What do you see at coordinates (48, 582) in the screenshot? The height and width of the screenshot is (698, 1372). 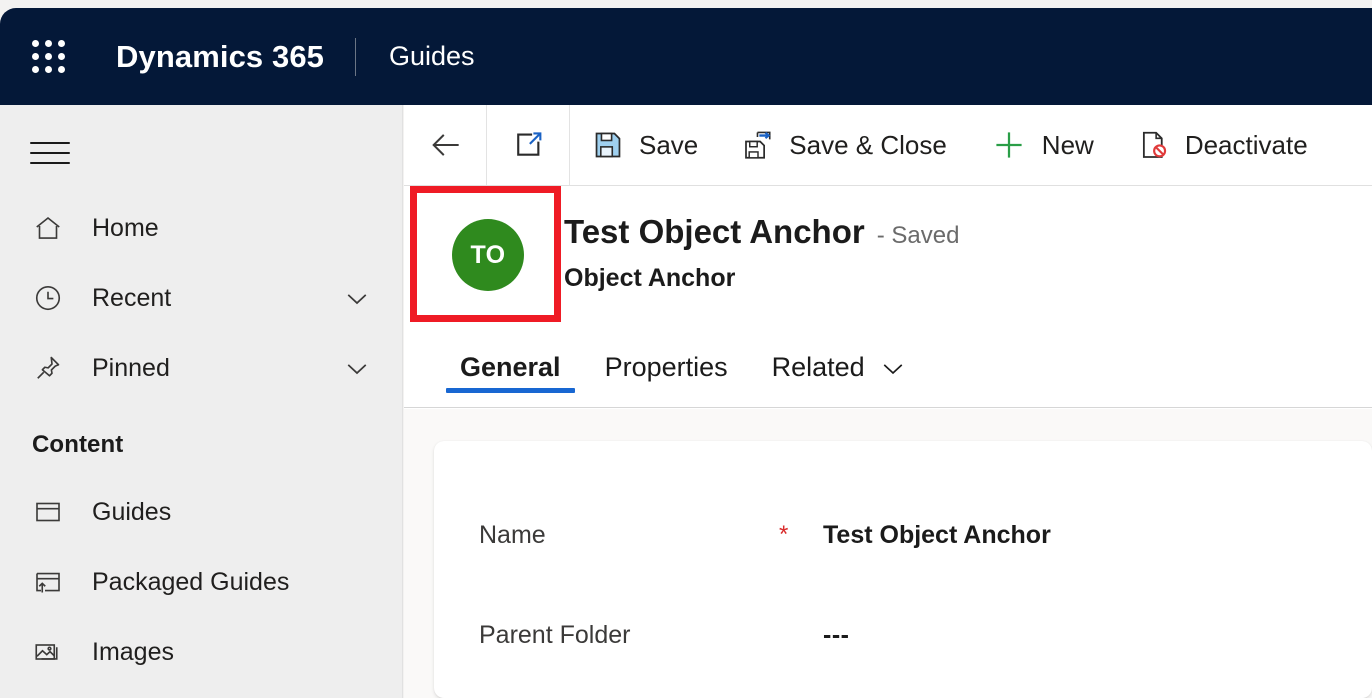 I see `window-upload-icon` at bounding box center [48, 582].